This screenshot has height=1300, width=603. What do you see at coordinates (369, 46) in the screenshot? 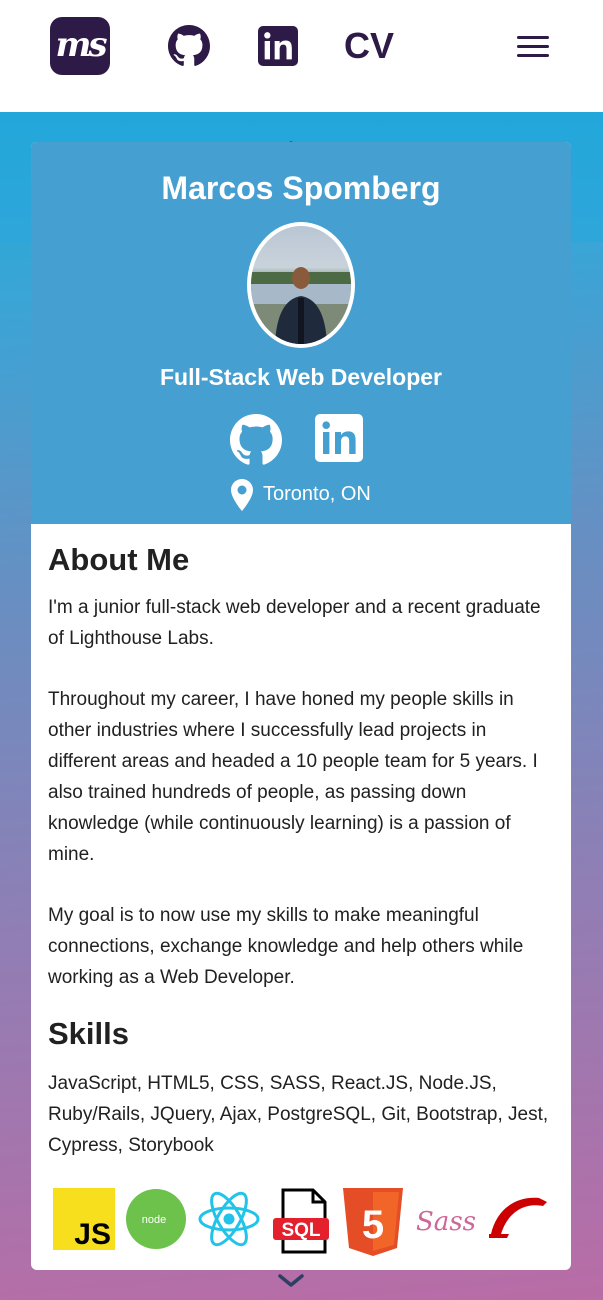
I see `cv-link: CV` at bounding box center [369, 46].